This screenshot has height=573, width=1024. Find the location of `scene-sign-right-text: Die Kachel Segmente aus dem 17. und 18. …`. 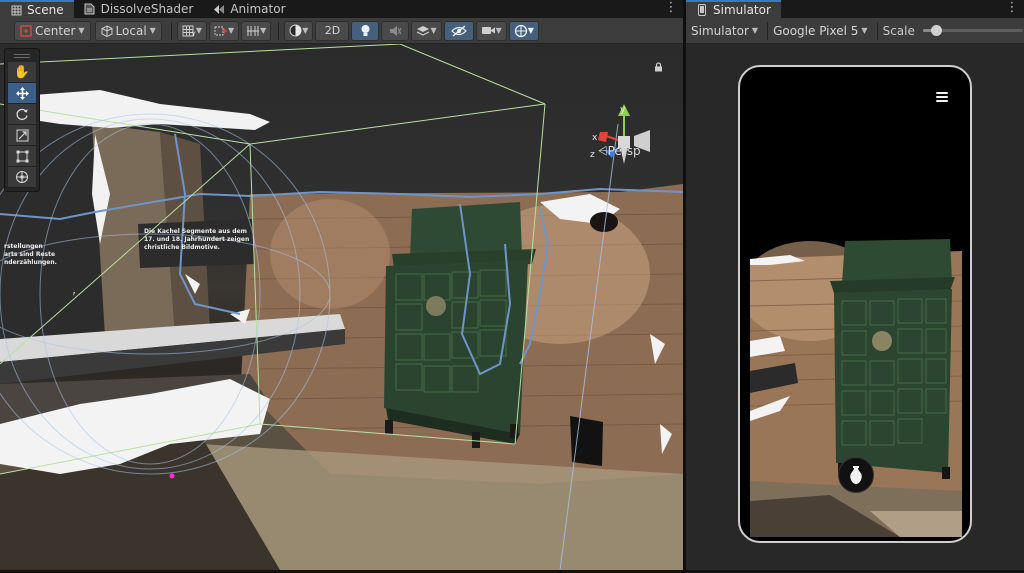

scene-sign-right-text: Die Kachel Segmente aus dem 17. und 18. … is located at coordinates (197, 239).